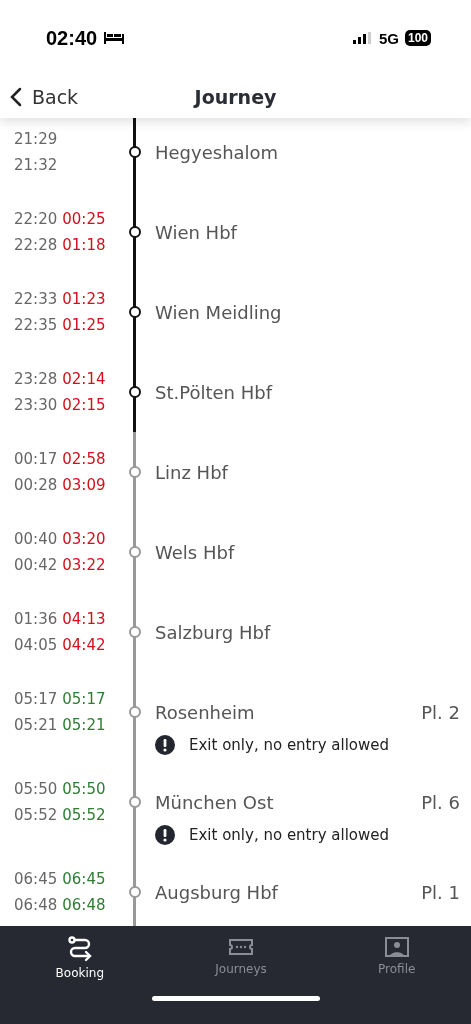 The width and height of the screenshot is (471, 1024). I want to click on departure-time: 22:28, so click(36, 245).